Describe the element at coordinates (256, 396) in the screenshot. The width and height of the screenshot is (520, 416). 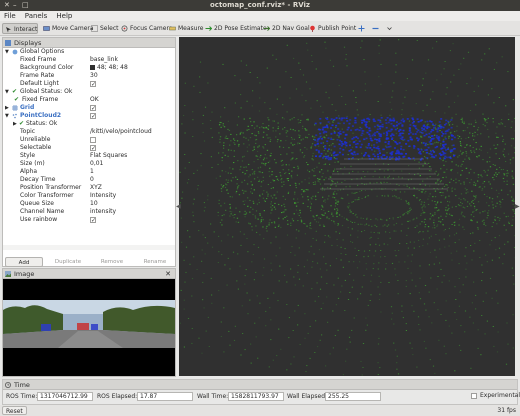
I see `wall-time-field: 1582811793.97` at that location.